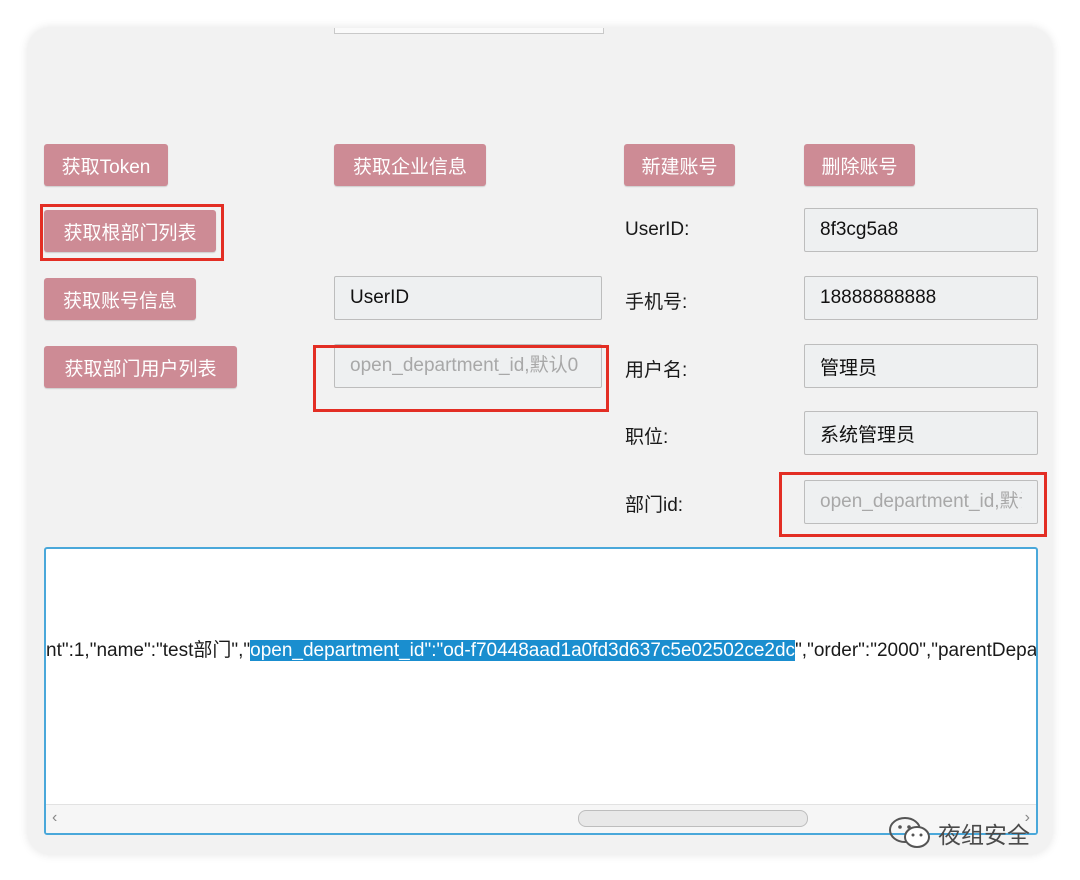 The height and width of the screenshot is (880, 1080). I want to click on top-input-remnant, so click(469, 31).